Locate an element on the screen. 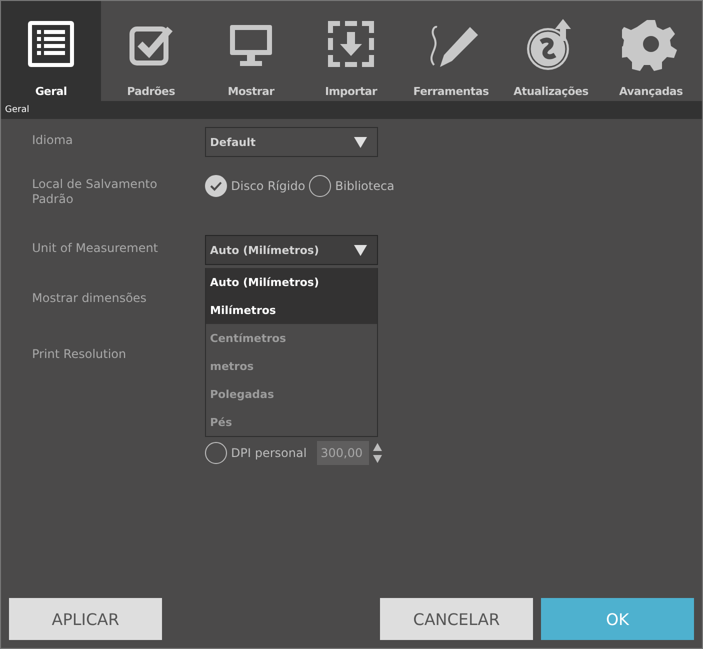  tab: Importar is located at coordinates (351, 51).